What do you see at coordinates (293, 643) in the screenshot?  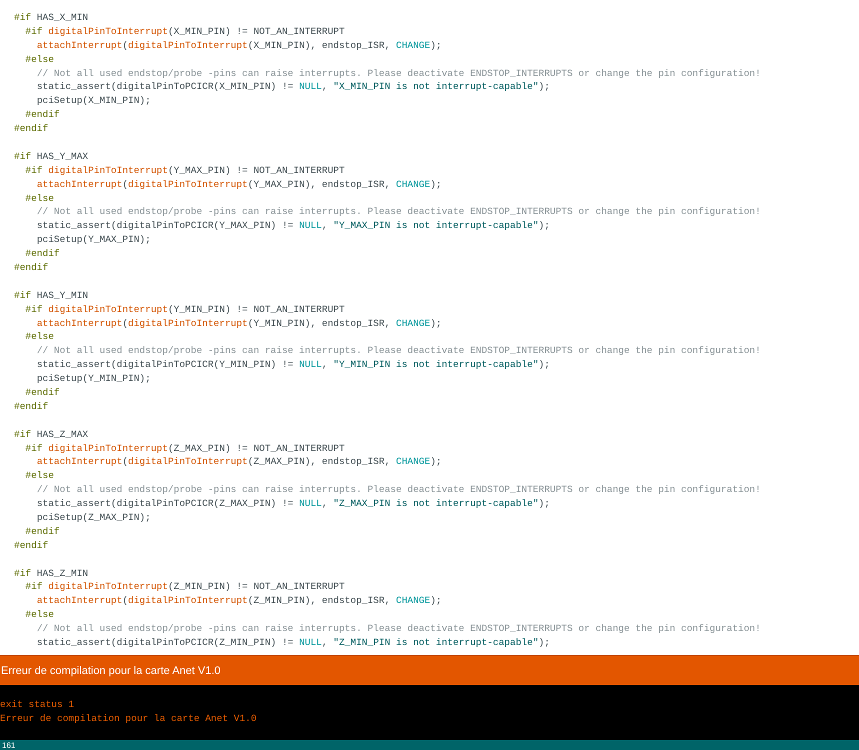 I see `code-line: static_assert(digitalPinToPCICR(Z_MIN_PIN) != NULL, "Z_MIN_PIN is not interrupt-capable");` at bounding box center [293, 643].